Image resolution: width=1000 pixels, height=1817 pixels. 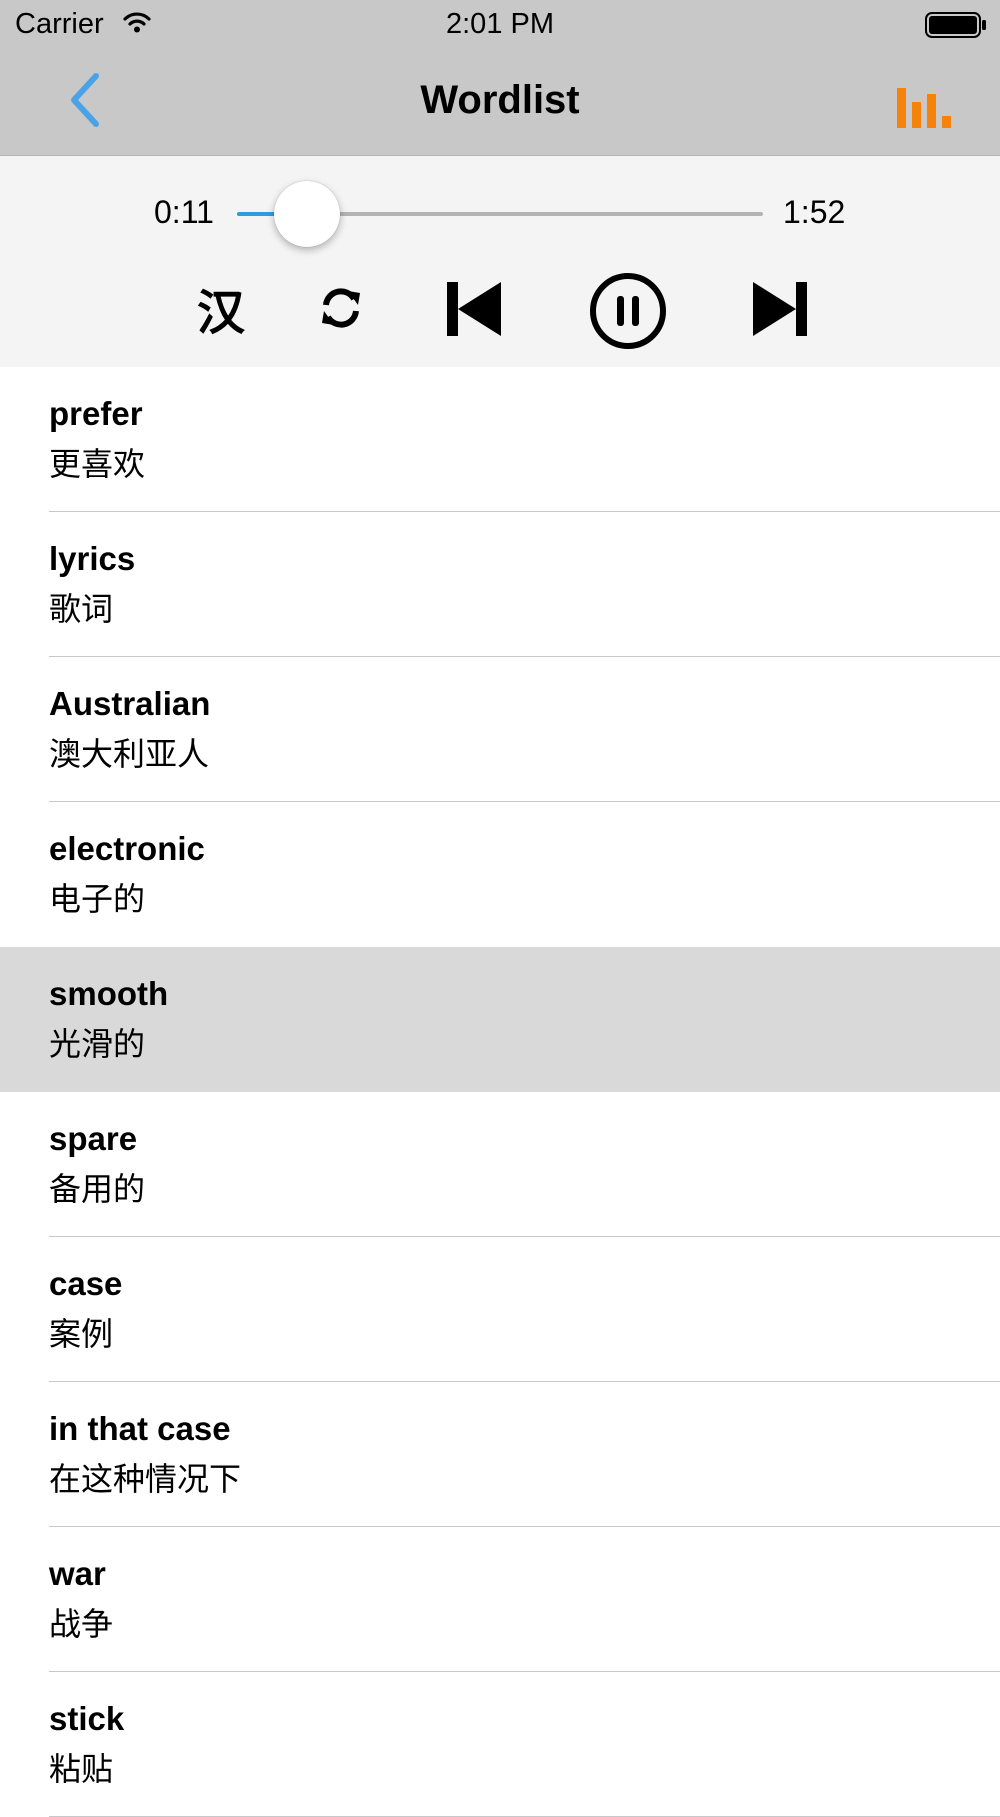 I want to click on word-meaning: 在这种情况下, so click(x=145, y=1479).